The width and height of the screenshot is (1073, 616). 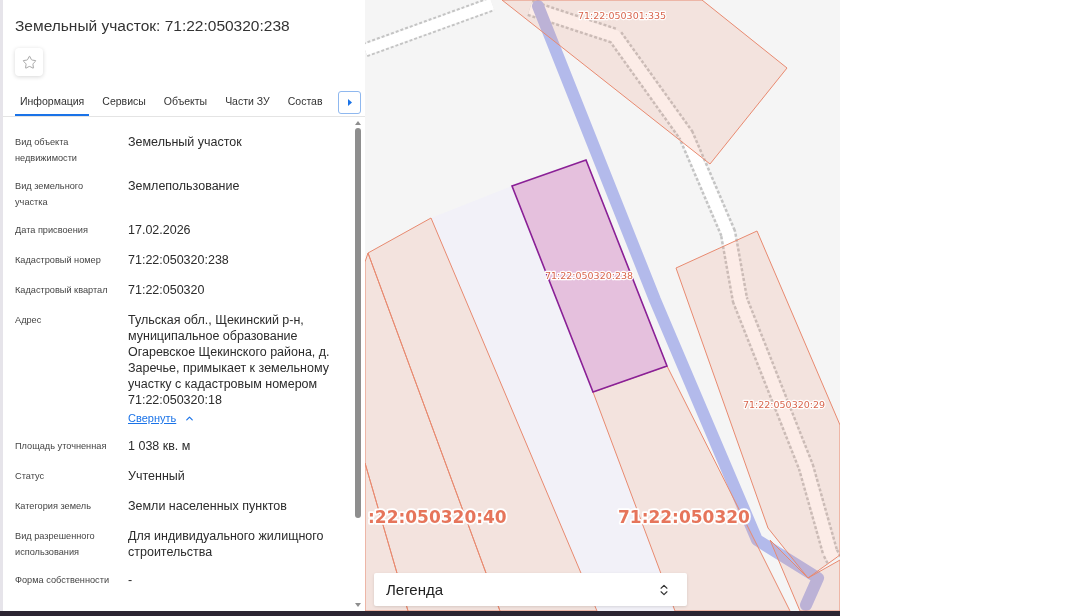 I want to click on scrollbar-thumb, so click(x=358, y=323).